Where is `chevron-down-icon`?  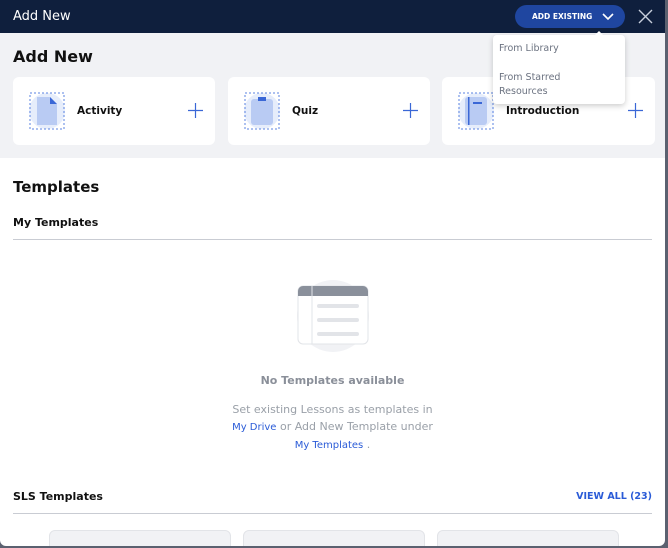 chevron-down-icon is located at coordinates (608, 16).